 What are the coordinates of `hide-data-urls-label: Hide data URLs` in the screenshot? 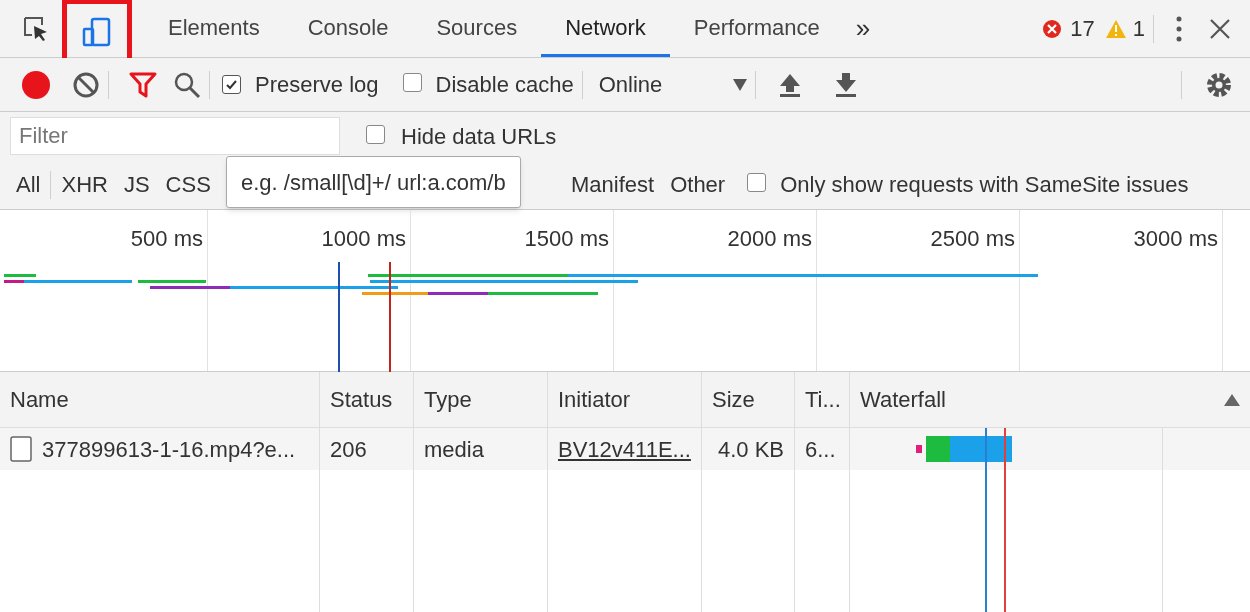 It's located at (479, 136).